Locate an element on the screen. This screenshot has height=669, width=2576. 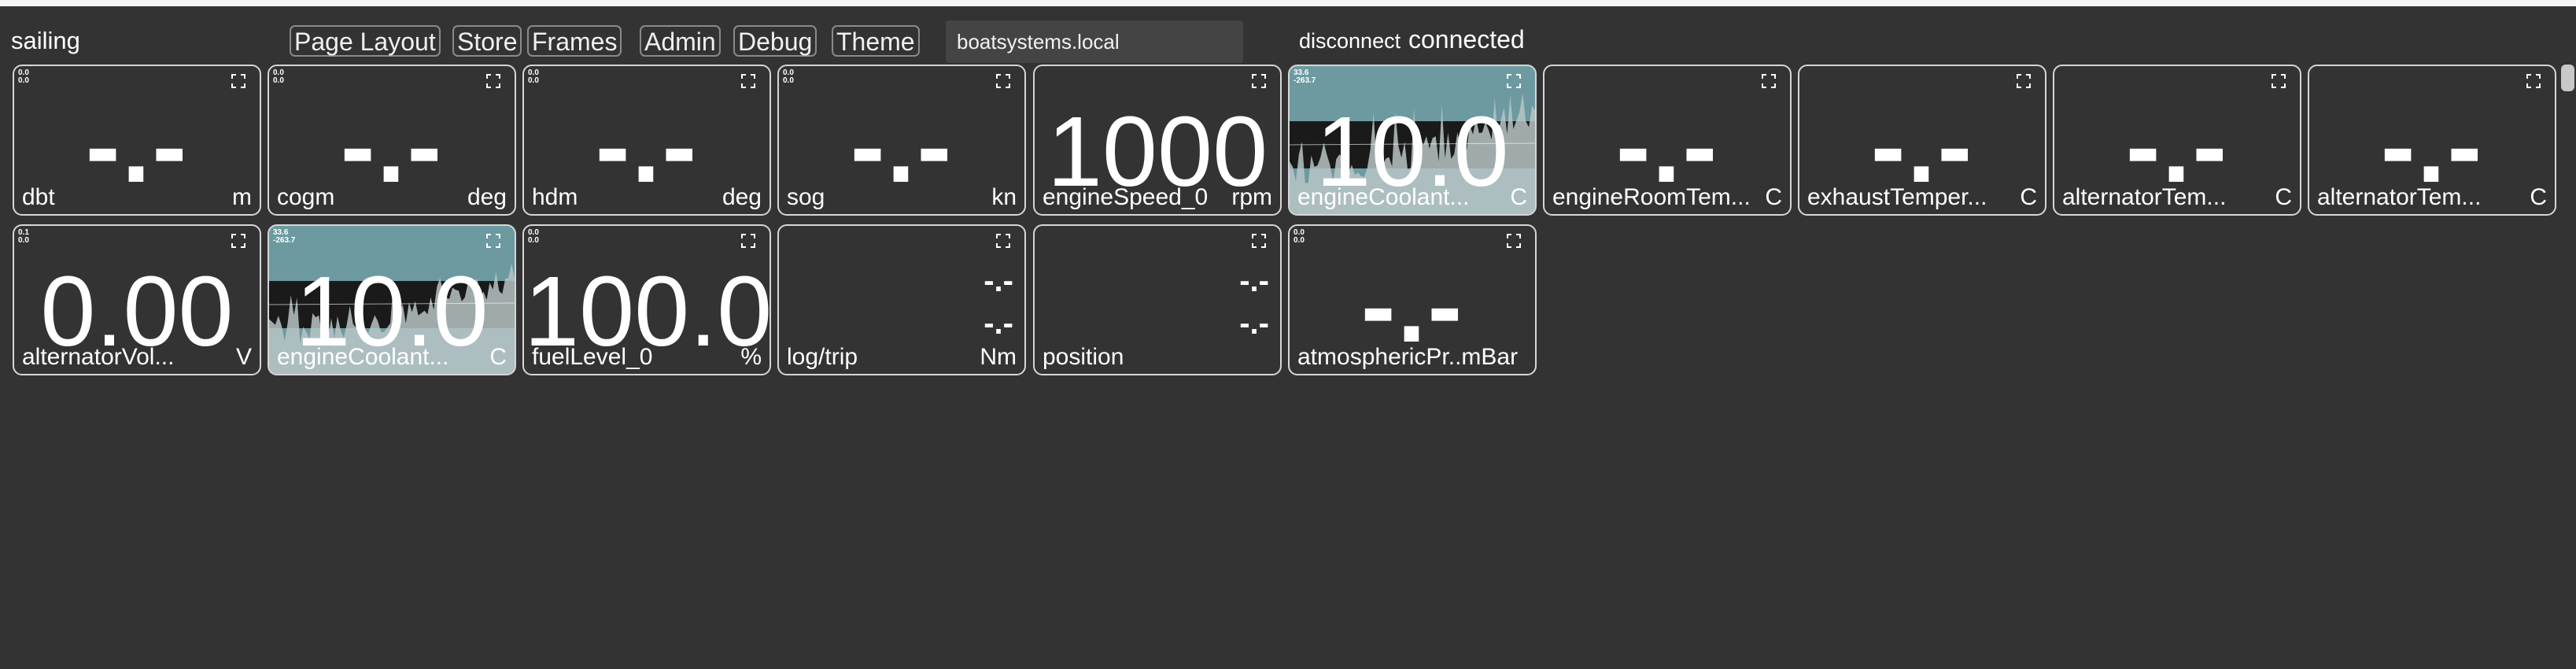
instrument-tile: -.- engineRoomTem... C is located at coordinates (1667, 140).